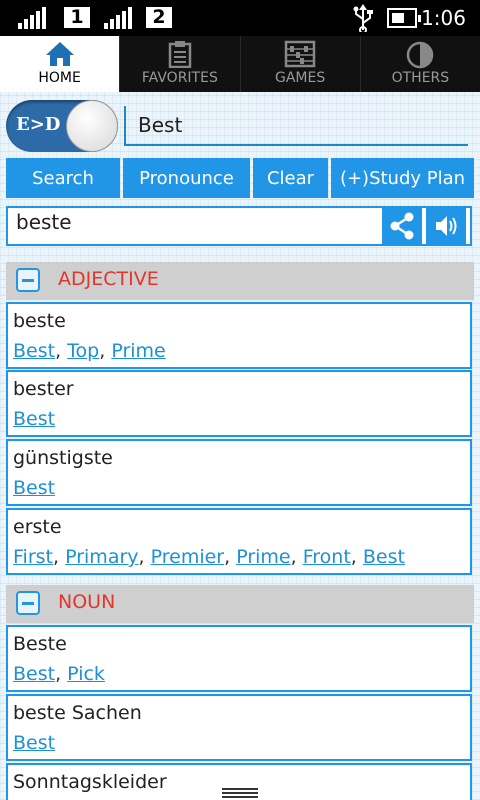 The height and width of the screenshot is (800, 480). What do you see at coordinates (62, 126) in the screenshot?
I see `direction-toggle: E>D` at bounding box center [62, 126].